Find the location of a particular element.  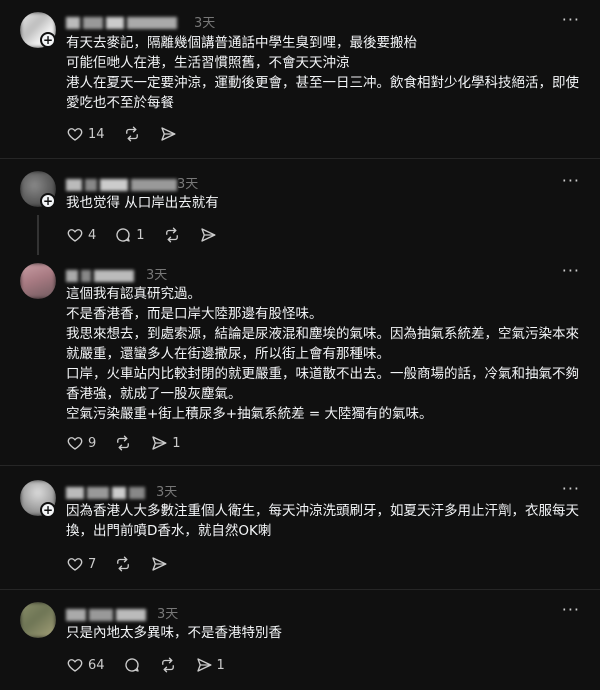

action-bar: 64 1 is located at coordinates (154, 665).